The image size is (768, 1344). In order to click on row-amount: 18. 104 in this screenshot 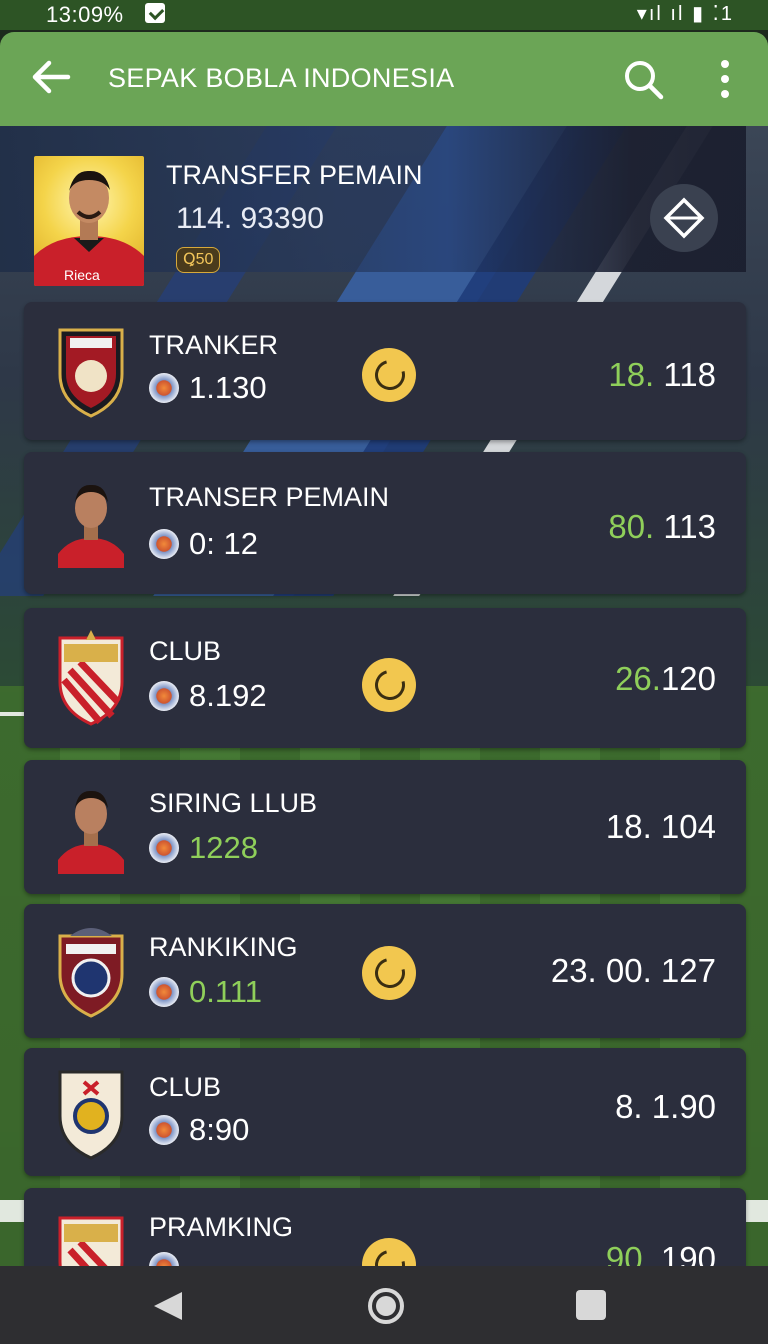, I will do `click(660, 826)`.